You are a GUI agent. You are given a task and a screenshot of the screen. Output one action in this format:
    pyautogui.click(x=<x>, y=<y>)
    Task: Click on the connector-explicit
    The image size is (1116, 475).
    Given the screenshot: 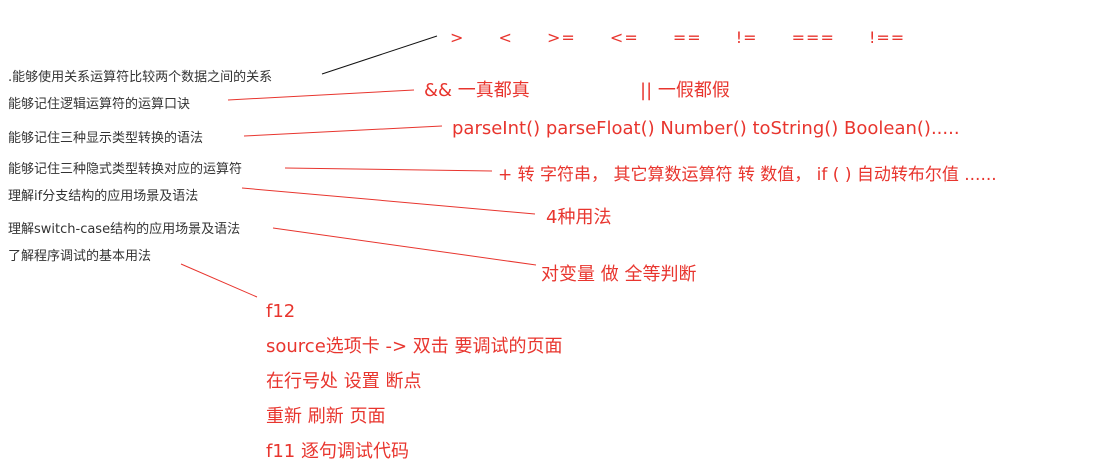 What is the action you would take?
    pyautogui.click(x=343, y=131)
    